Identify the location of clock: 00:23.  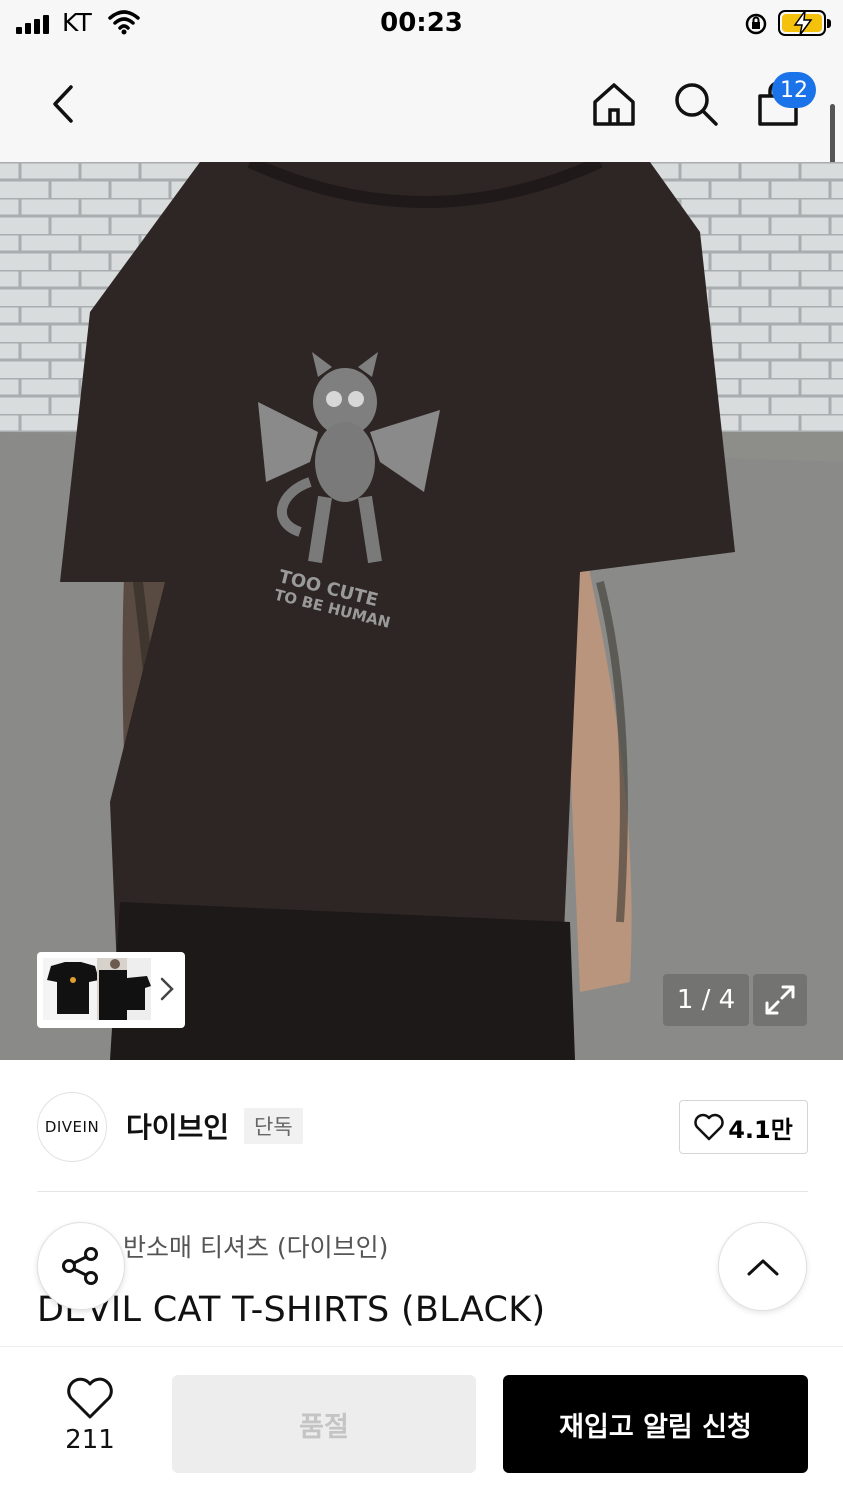
(421, 23).